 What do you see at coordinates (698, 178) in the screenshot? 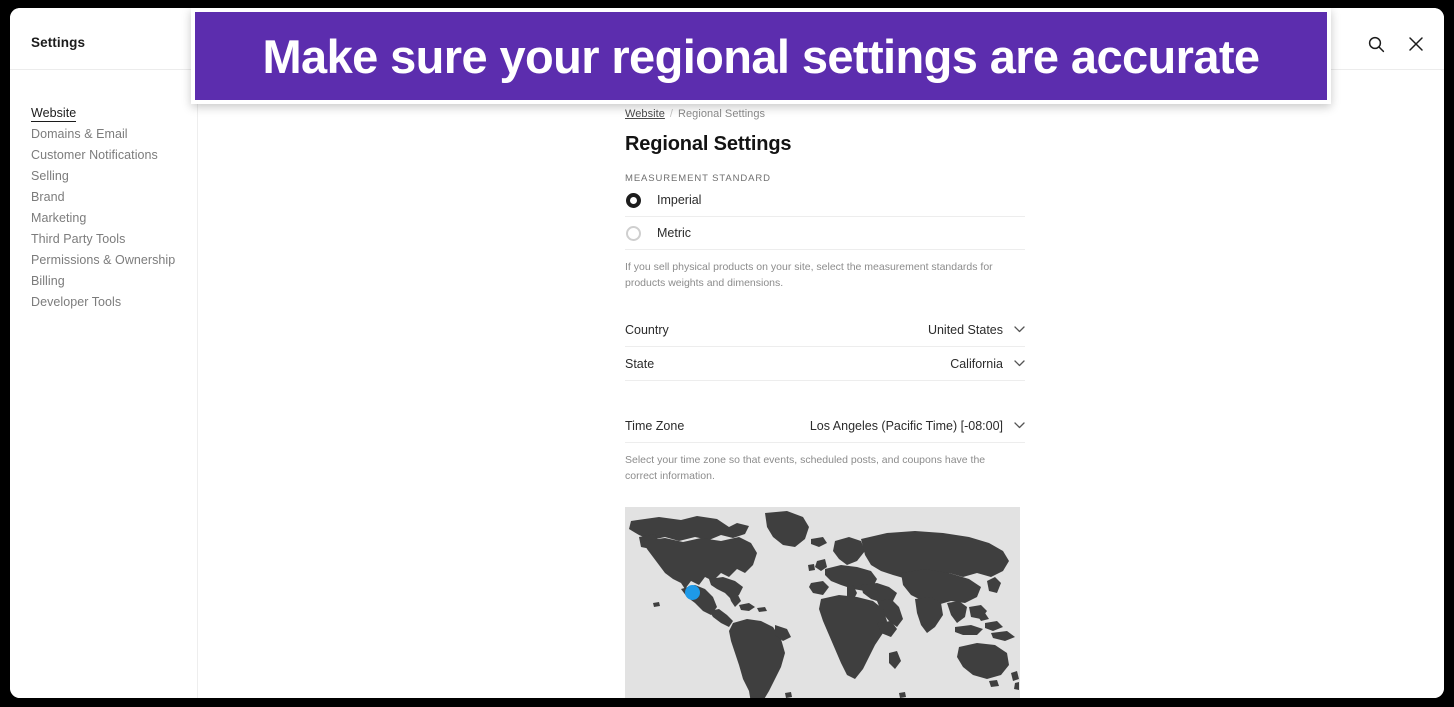
I see `measurement-standard-label: MEASUREMENT STANDARD` at bounding box center [698, 178].